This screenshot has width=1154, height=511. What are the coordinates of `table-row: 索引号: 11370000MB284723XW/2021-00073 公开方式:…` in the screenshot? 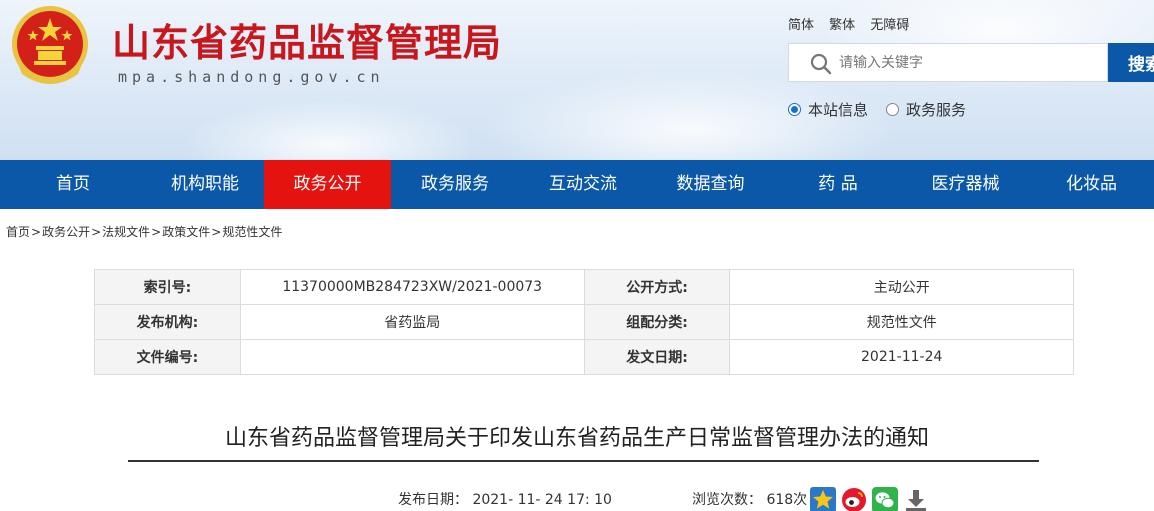 It's located at (584, 287).